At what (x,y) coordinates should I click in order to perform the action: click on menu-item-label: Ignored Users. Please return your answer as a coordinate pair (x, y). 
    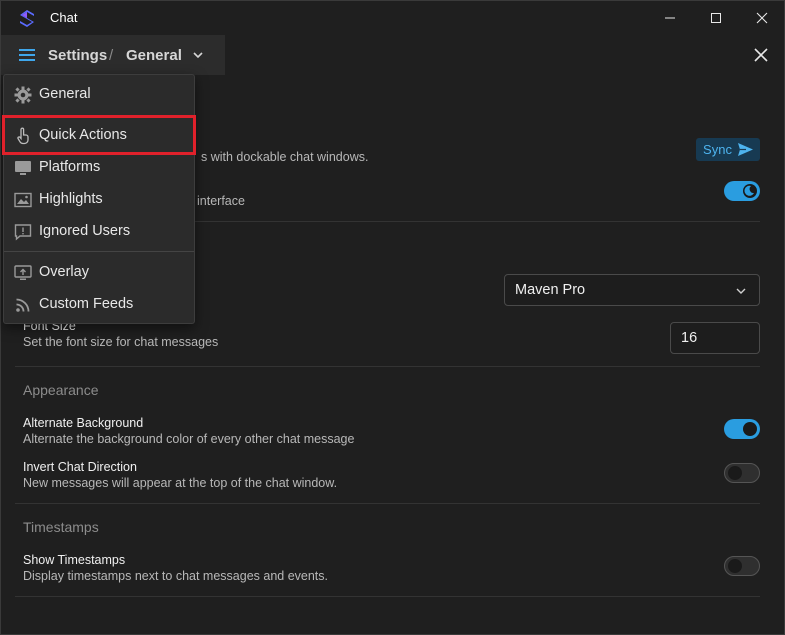
    Looking at the image, I should click on (85, 231).